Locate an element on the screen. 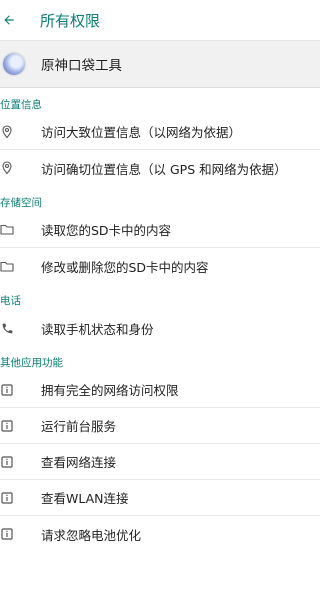 This screenshot has width=320, height=600. permission-row: 修改或删除您的SD卡中的内容 is located at coordinates (160, 266).